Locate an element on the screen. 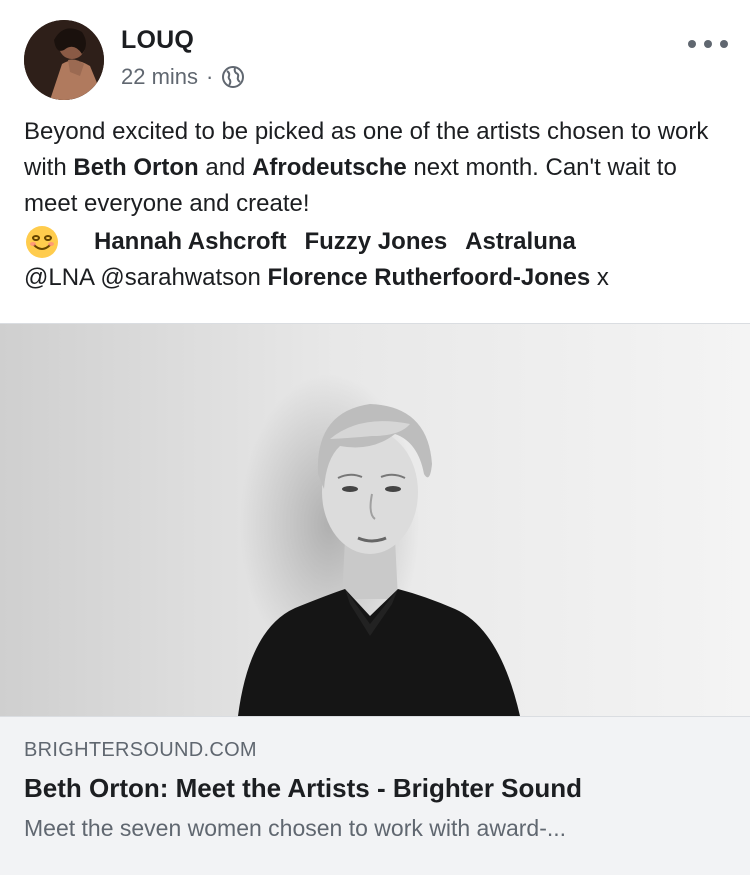 This screenshot has width=750, height=875. smiling-face-emoji-icon is located at coordinates (42, 242).